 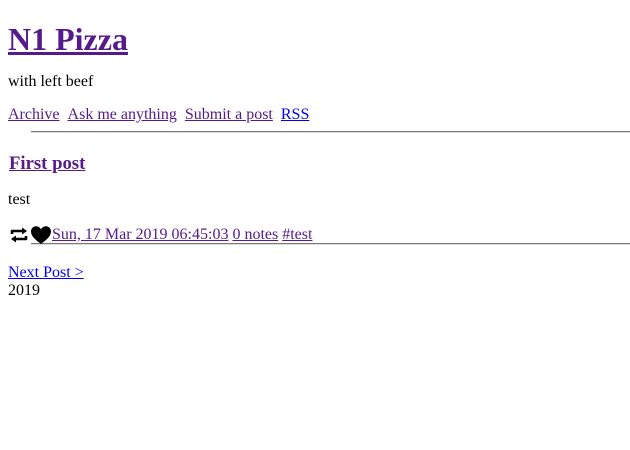 I want to click on nav-ask-link: Ask me anything, so click(x=122, y=114).